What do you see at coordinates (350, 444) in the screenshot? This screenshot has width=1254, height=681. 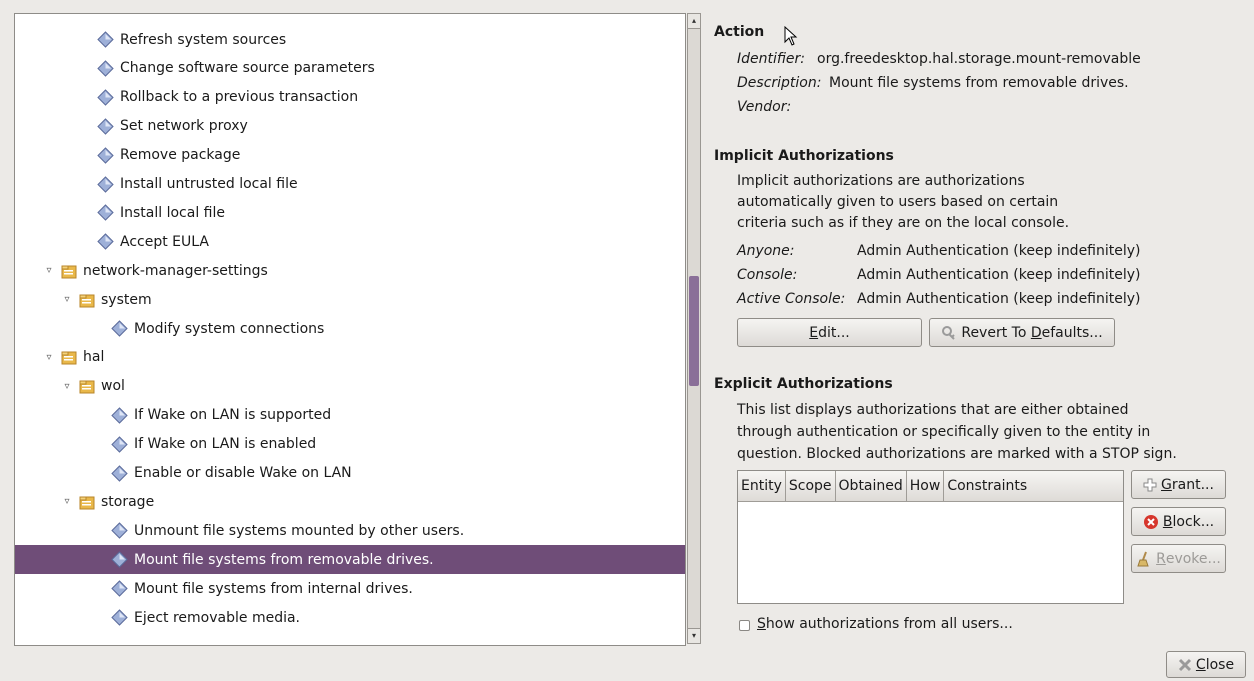 I see `tree-action-row: If Wake on LAN is enabled` at bounding box center [350, 444].